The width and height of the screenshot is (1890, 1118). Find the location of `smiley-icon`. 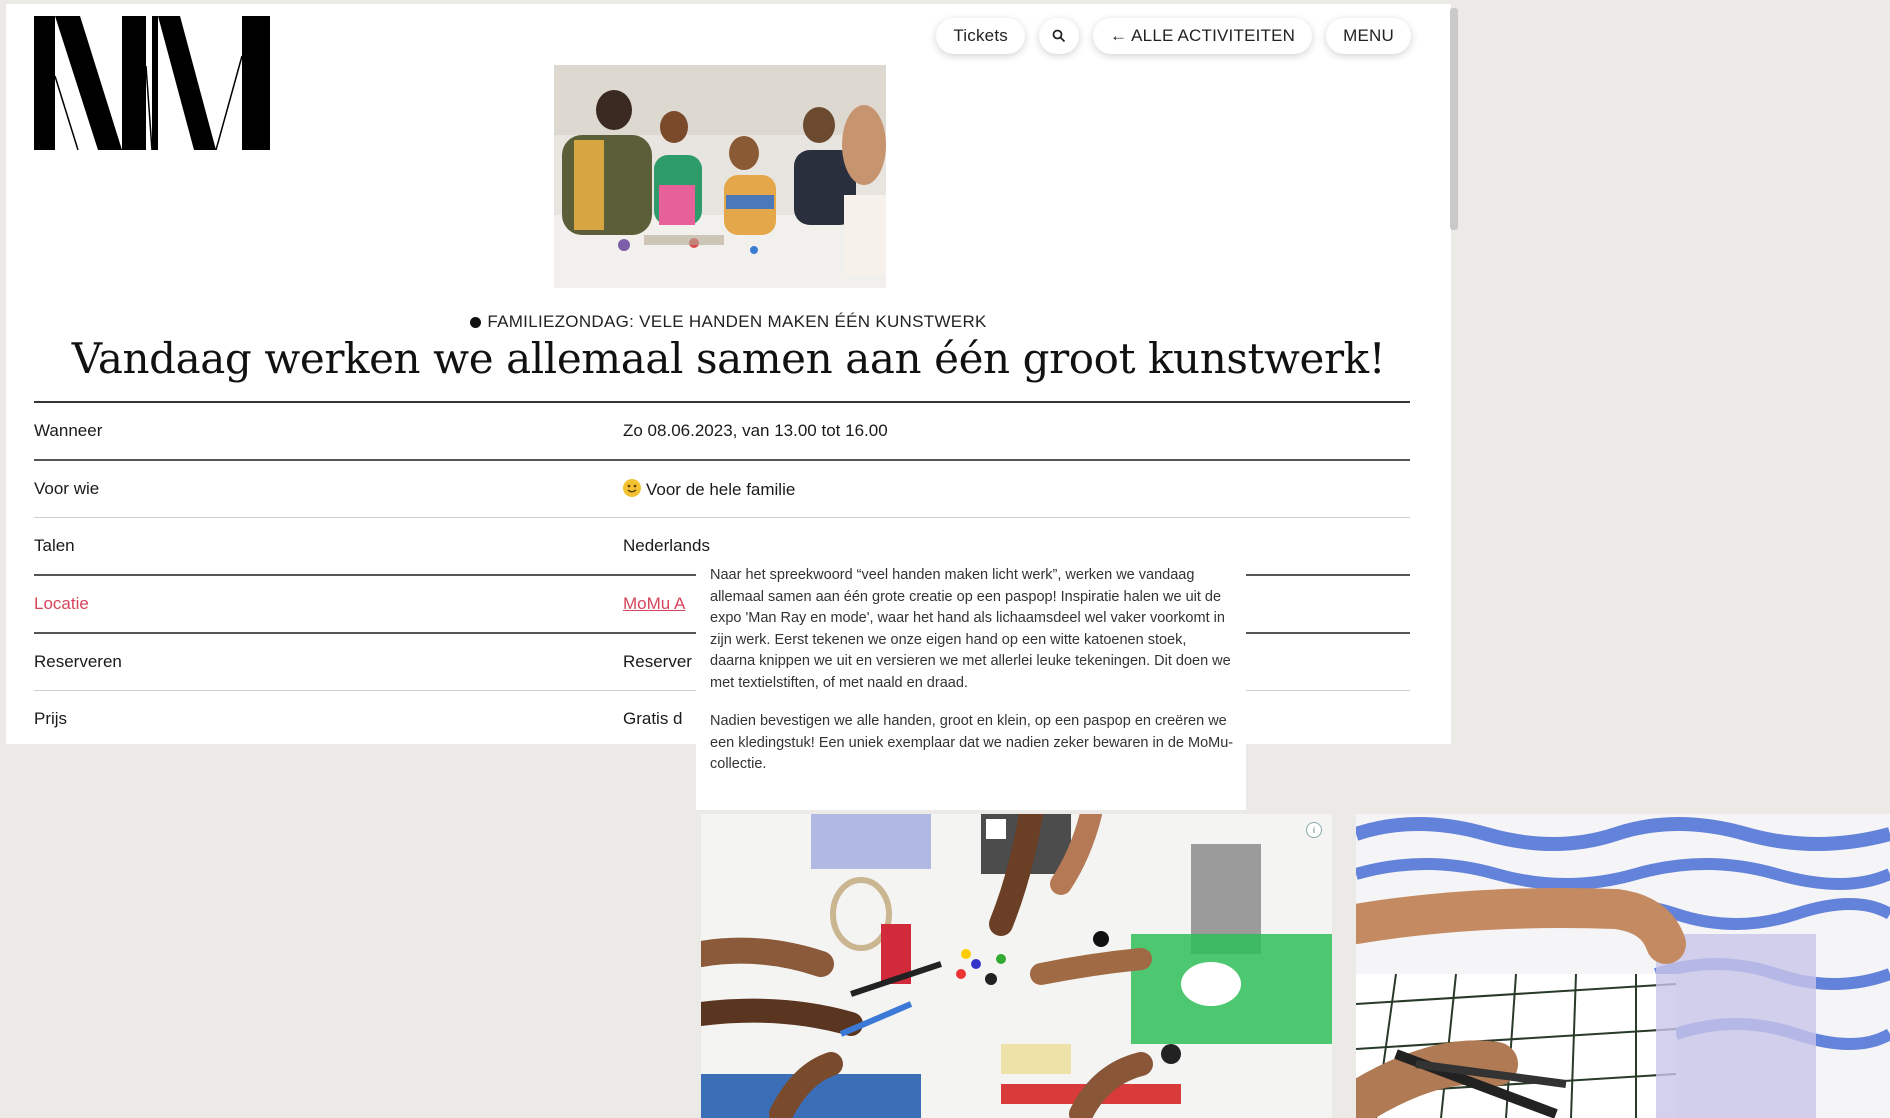

smiley-icon is located at coordinates (632, 488).